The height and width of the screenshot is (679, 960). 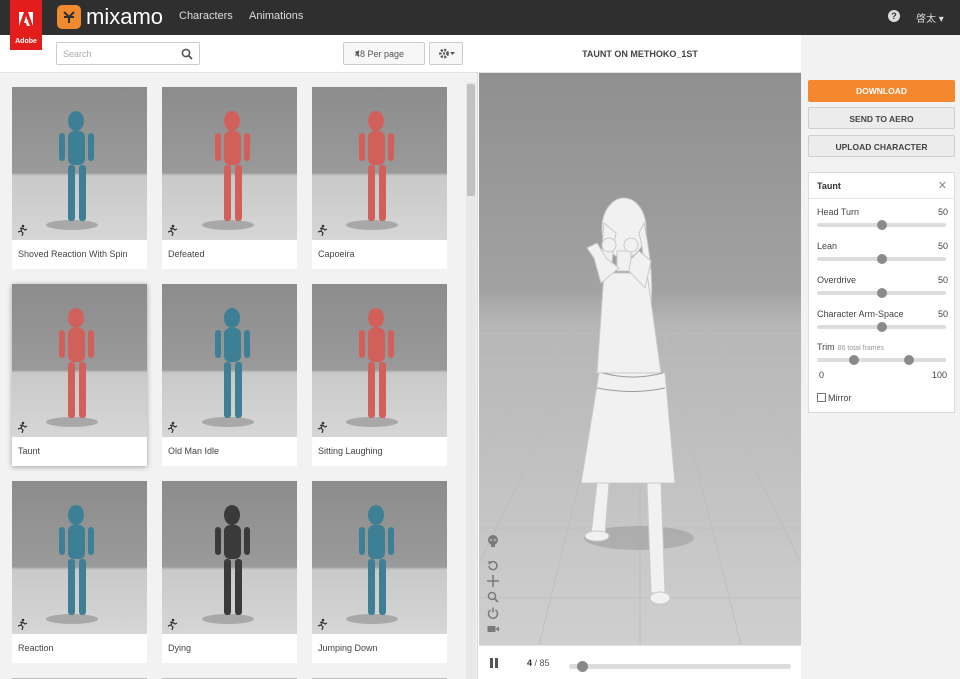 I want to click on animation-card-selected: Taunt, so click(x=79, y=375).